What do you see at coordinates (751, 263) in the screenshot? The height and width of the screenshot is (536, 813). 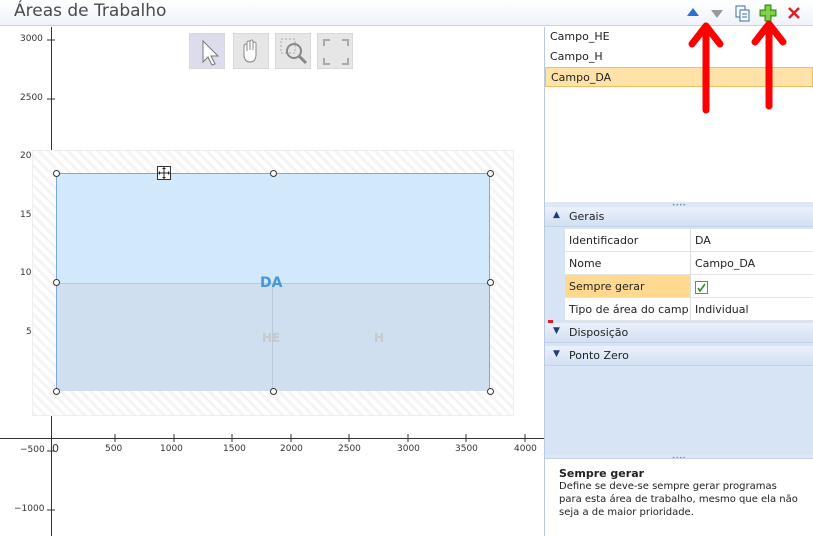 I see `property-value: Campo_DA` at bounding box center [751, 263].